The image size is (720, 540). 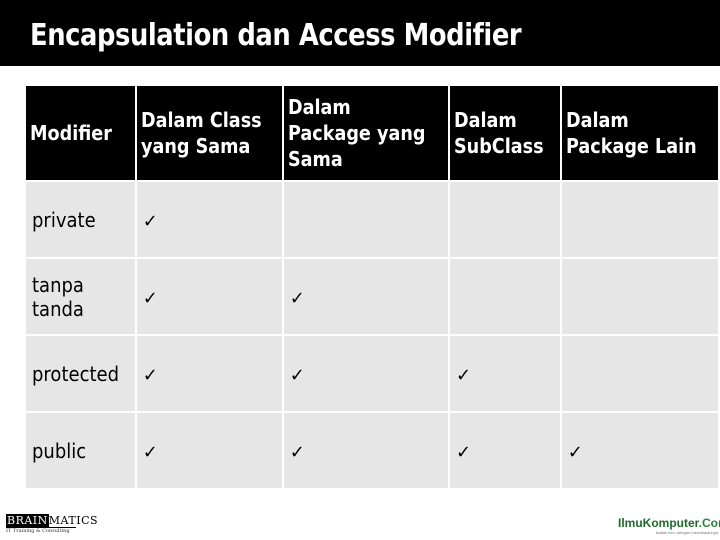 I want to click on logo-brand-rest: MATICS, so click(x=73, y=520).